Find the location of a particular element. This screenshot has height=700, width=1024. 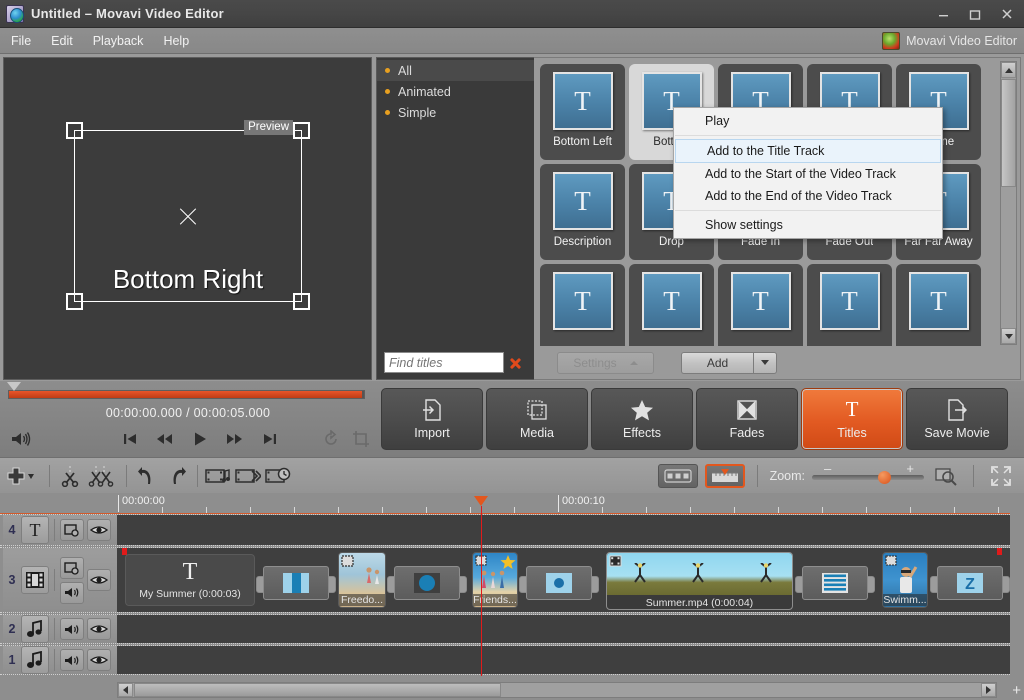

timeline-clip-title: T My Summer (0:00:03) is located at coordinates (190, 580).